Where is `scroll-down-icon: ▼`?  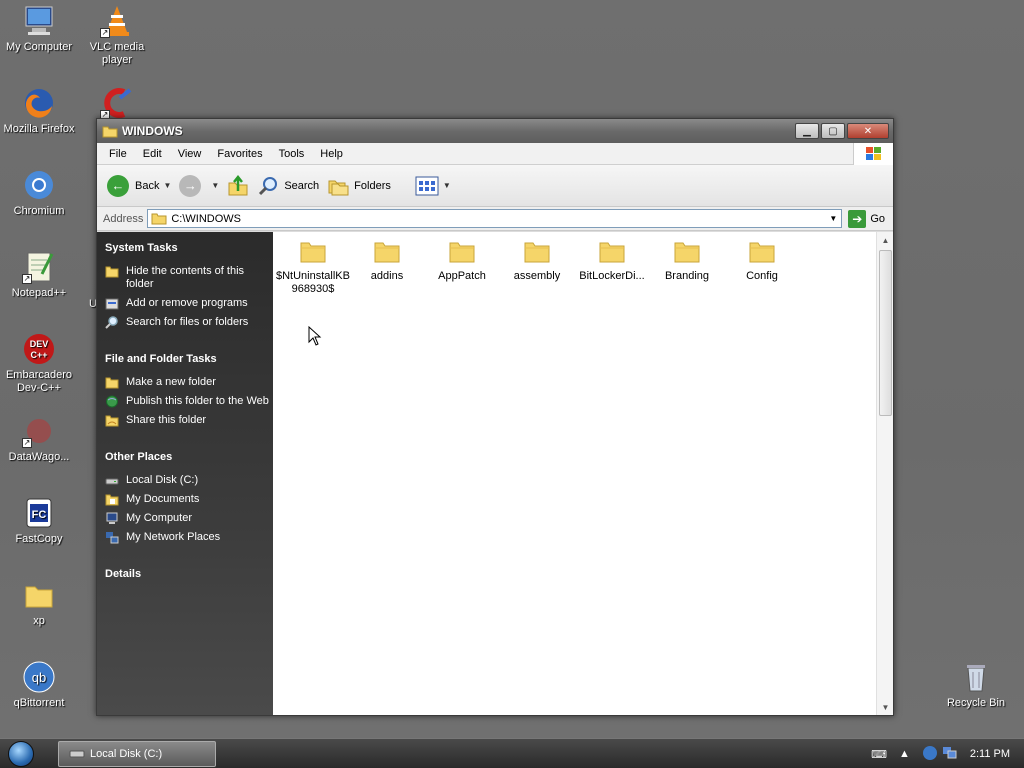 scroll-down-icon: ▼ is located at coordinates (885, 707).